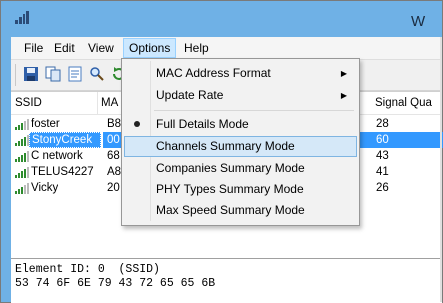  I want to click on hex-bytes-text: 53 74 6F 6E 79 43 72 65 65 6B, so click(115, 283).